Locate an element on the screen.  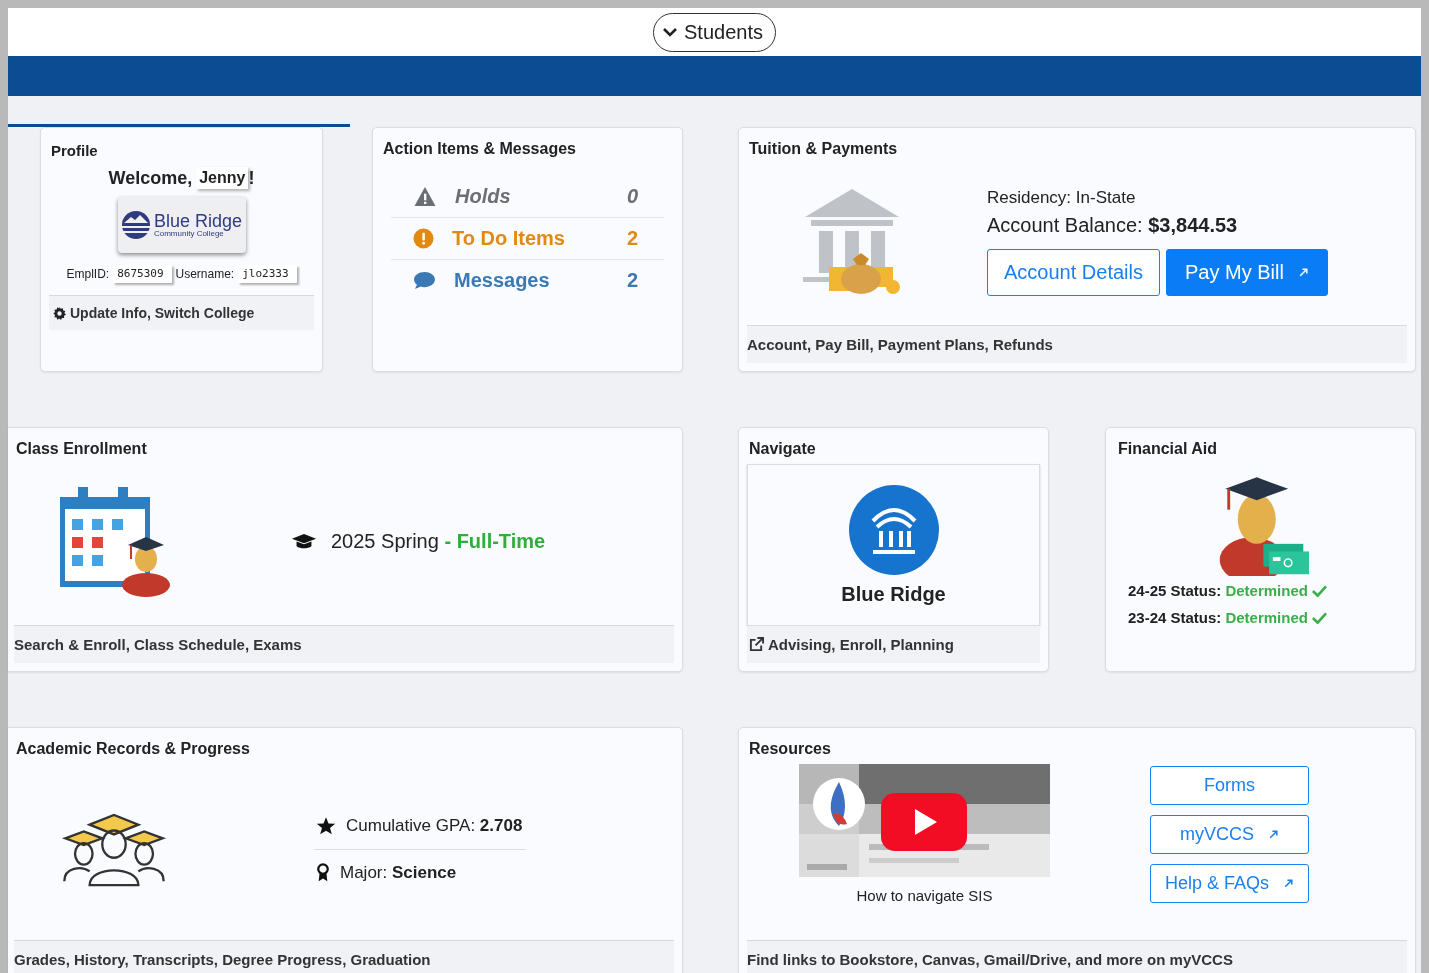
name-label: Jenny is located at coordinates (222, 178).